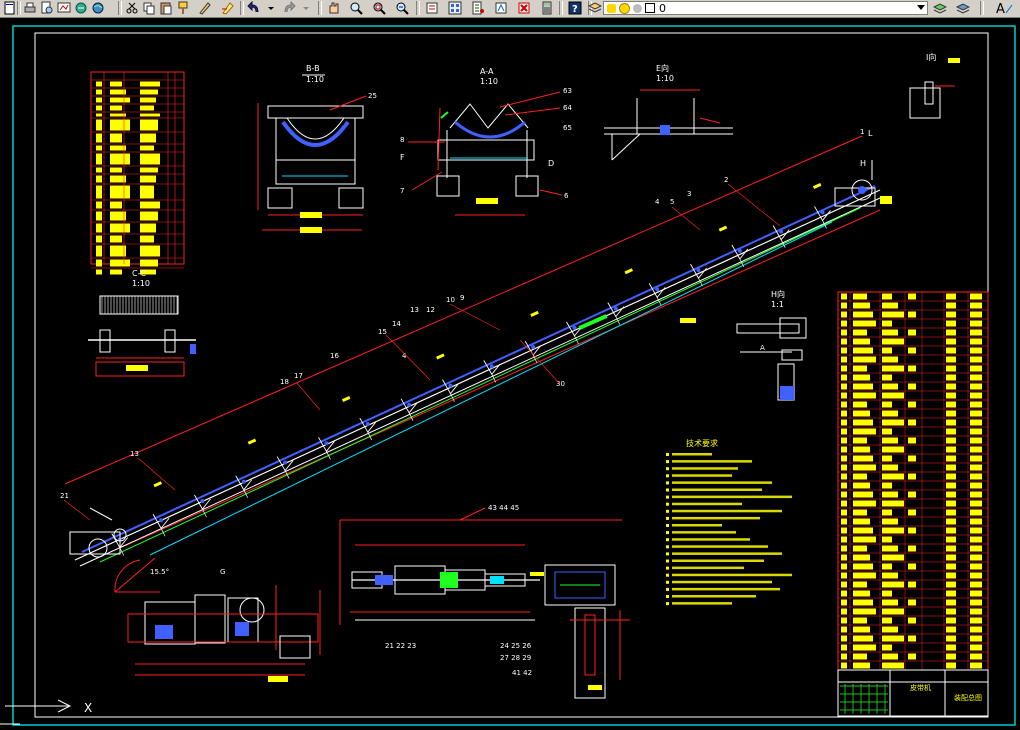  Describe the element at coordinates (64, 8) in the screenshot. I see `plot-icon` at that location.